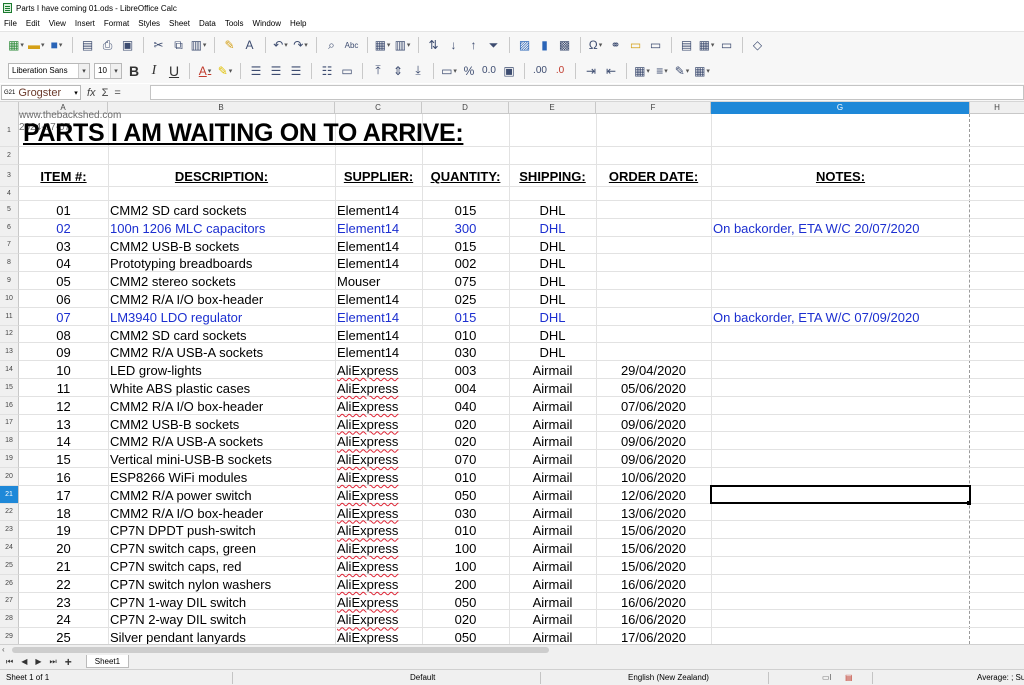 This screenshot has height=685, width=1024. I want to click on cell-qty: 050, so click(465, 602).